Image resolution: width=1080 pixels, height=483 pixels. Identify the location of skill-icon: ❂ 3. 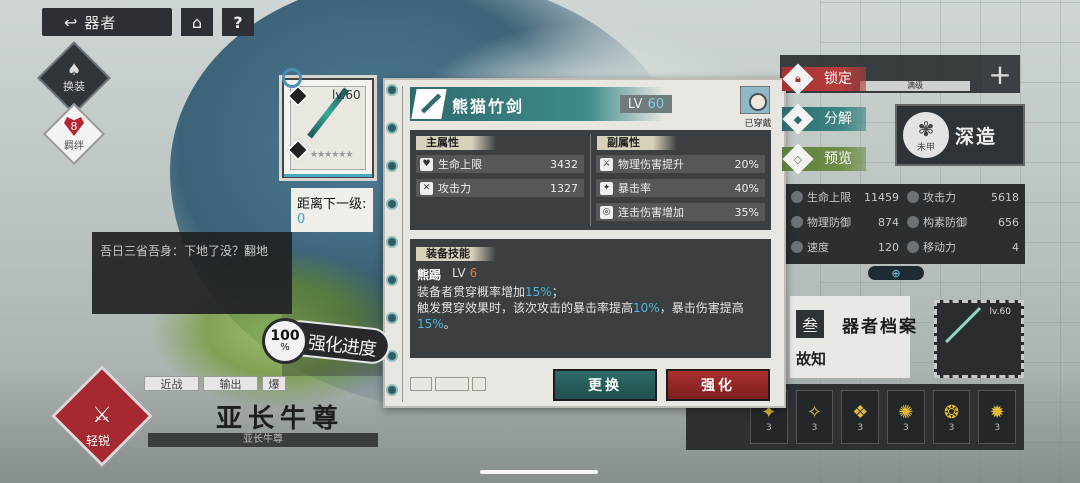
(951, 417).